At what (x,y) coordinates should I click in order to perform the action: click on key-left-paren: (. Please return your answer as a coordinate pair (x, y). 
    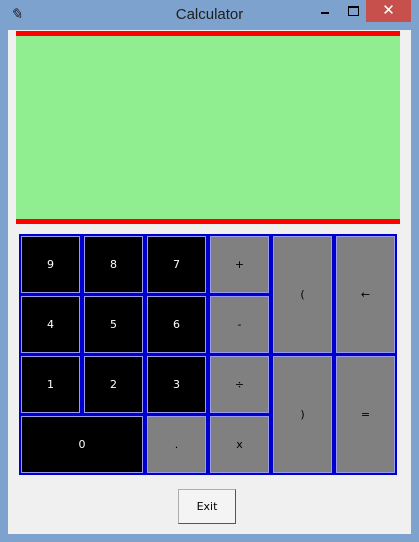
    Looking at the image, I should click on (302, 294).